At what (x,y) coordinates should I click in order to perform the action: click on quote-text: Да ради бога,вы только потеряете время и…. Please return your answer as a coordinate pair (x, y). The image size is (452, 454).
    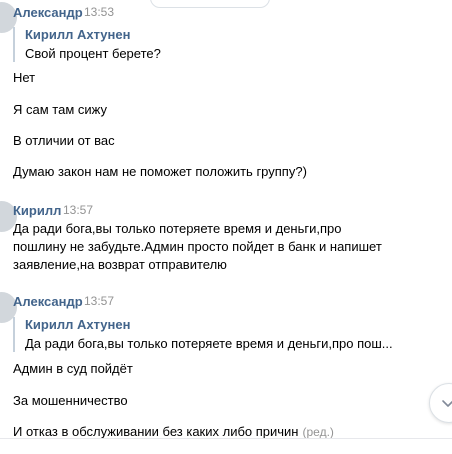
    Looking at the image, I should click on (209, 343).